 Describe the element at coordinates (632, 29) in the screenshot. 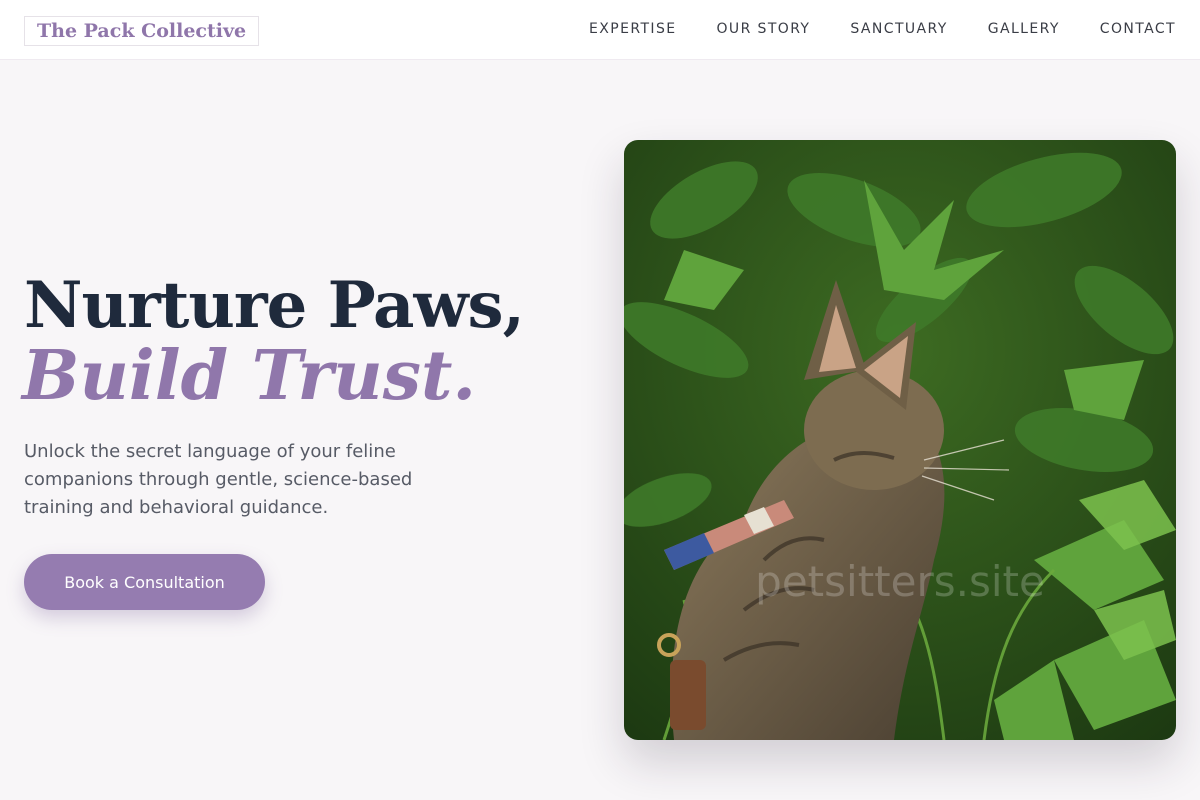

I see `nav-link-expertise: EXPERTISE` at that location.